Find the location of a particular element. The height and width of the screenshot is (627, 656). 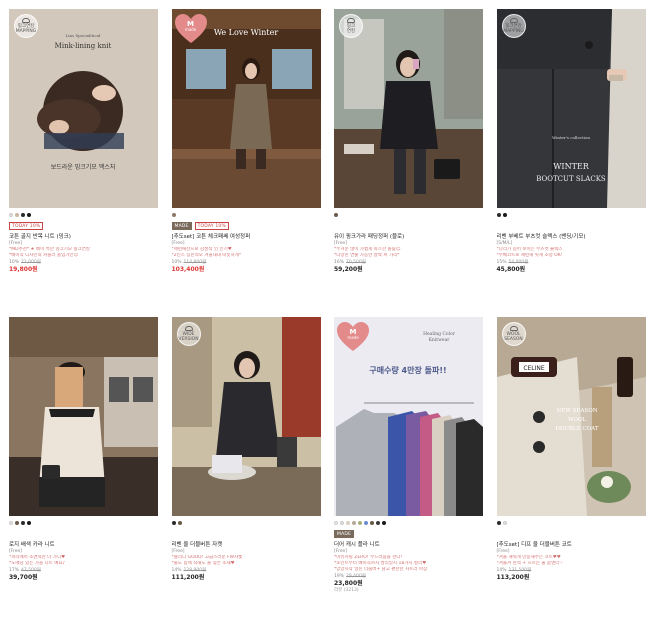

brand-badge: 핑크 연캉 is located at coordinates (351, 26).